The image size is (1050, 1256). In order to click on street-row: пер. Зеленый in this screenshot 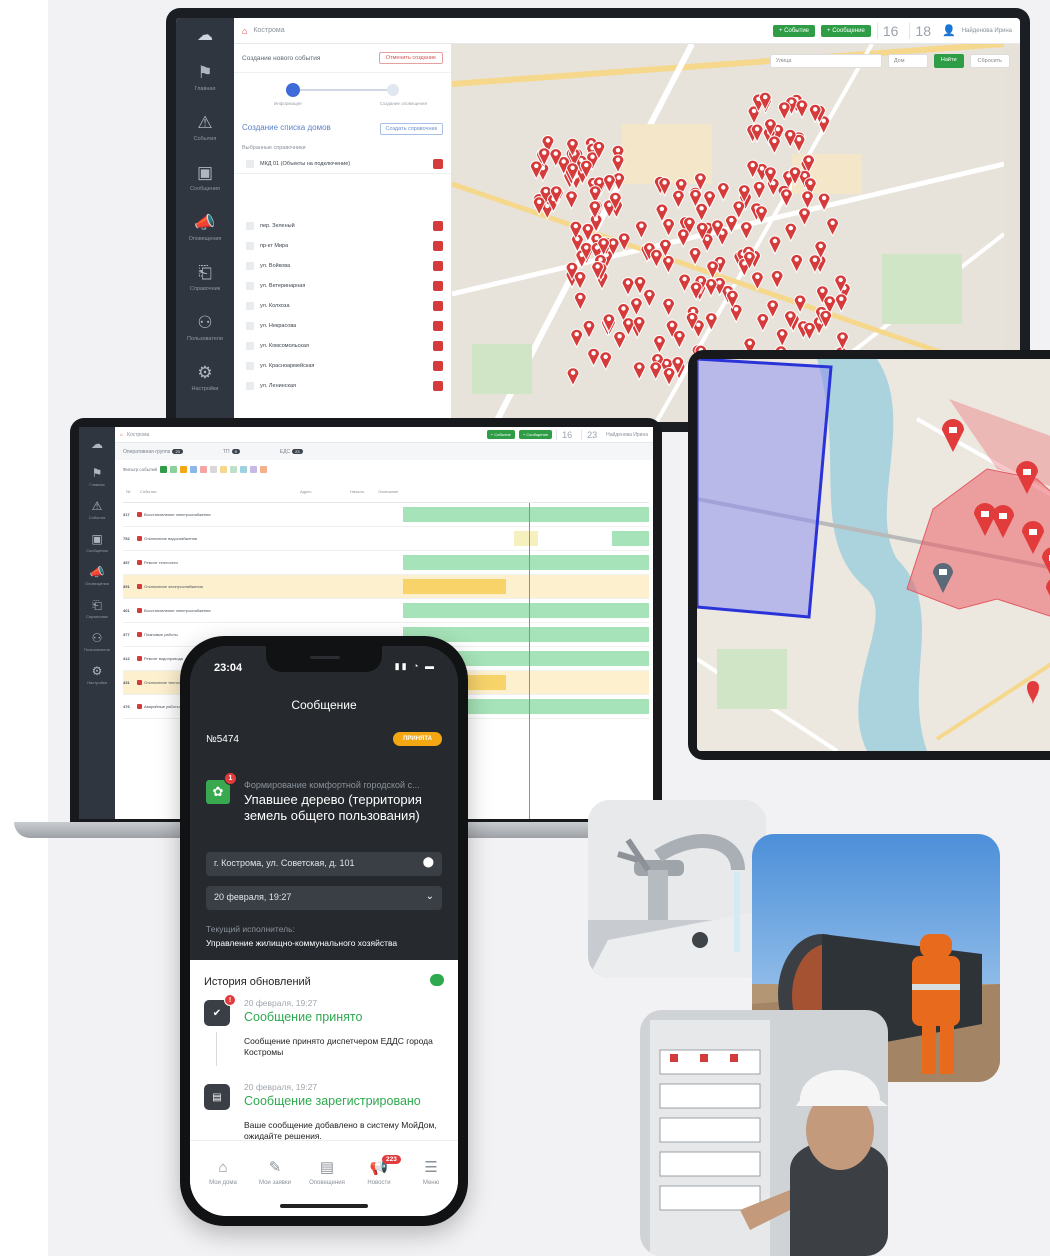, I will do `click(342, 226)`.